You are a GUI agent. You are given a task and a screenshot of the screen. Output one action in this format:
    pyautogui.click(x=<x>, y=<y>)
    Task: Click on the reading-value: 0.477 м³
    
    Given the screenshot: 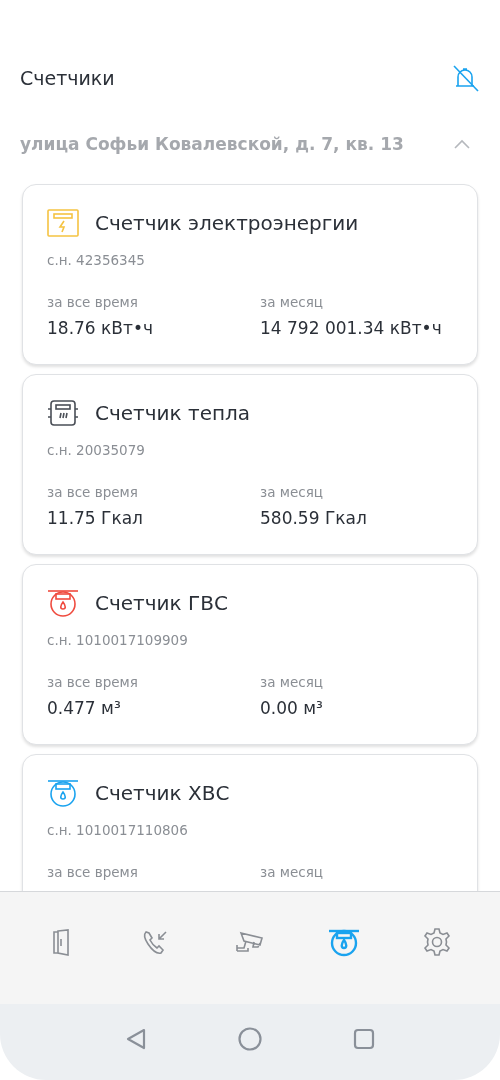 What is the action you would take?
    pyautogui.click(x=84, y=708)
    